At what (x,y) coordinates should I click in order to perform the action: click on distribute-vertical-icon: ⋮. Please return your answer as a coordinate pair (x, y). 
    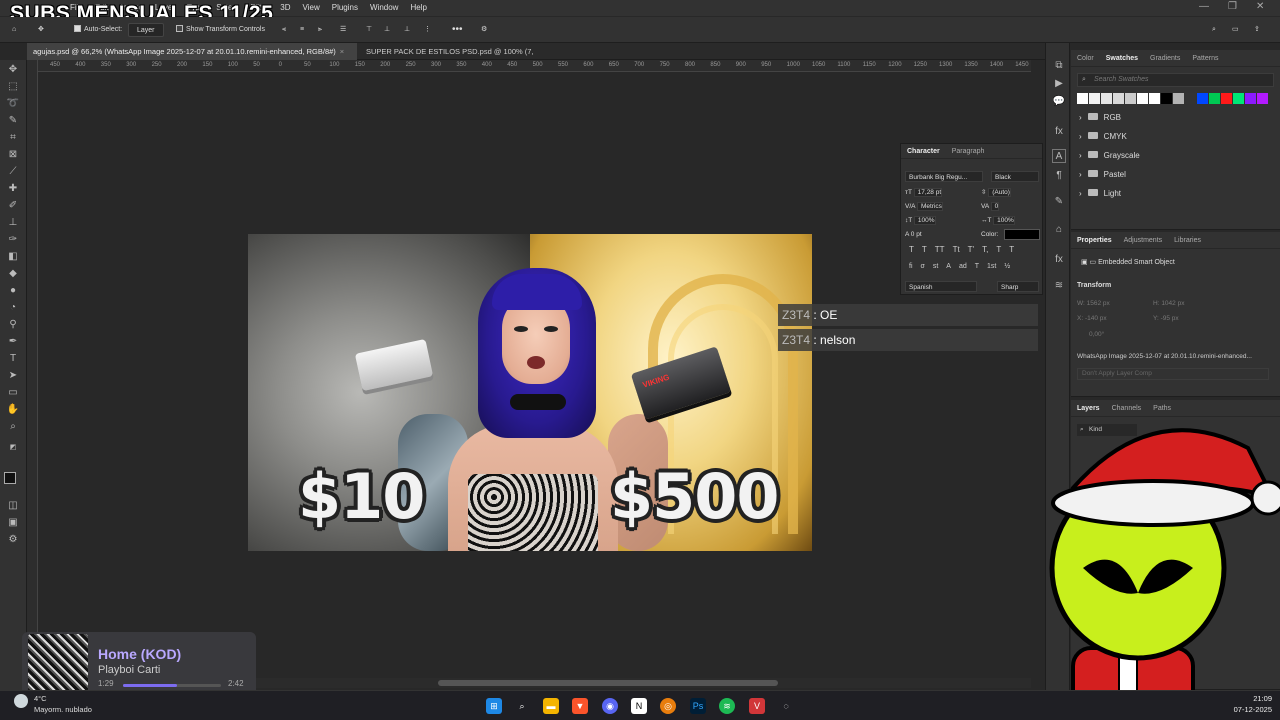
    Looking at the image, I should click on (427, 30).